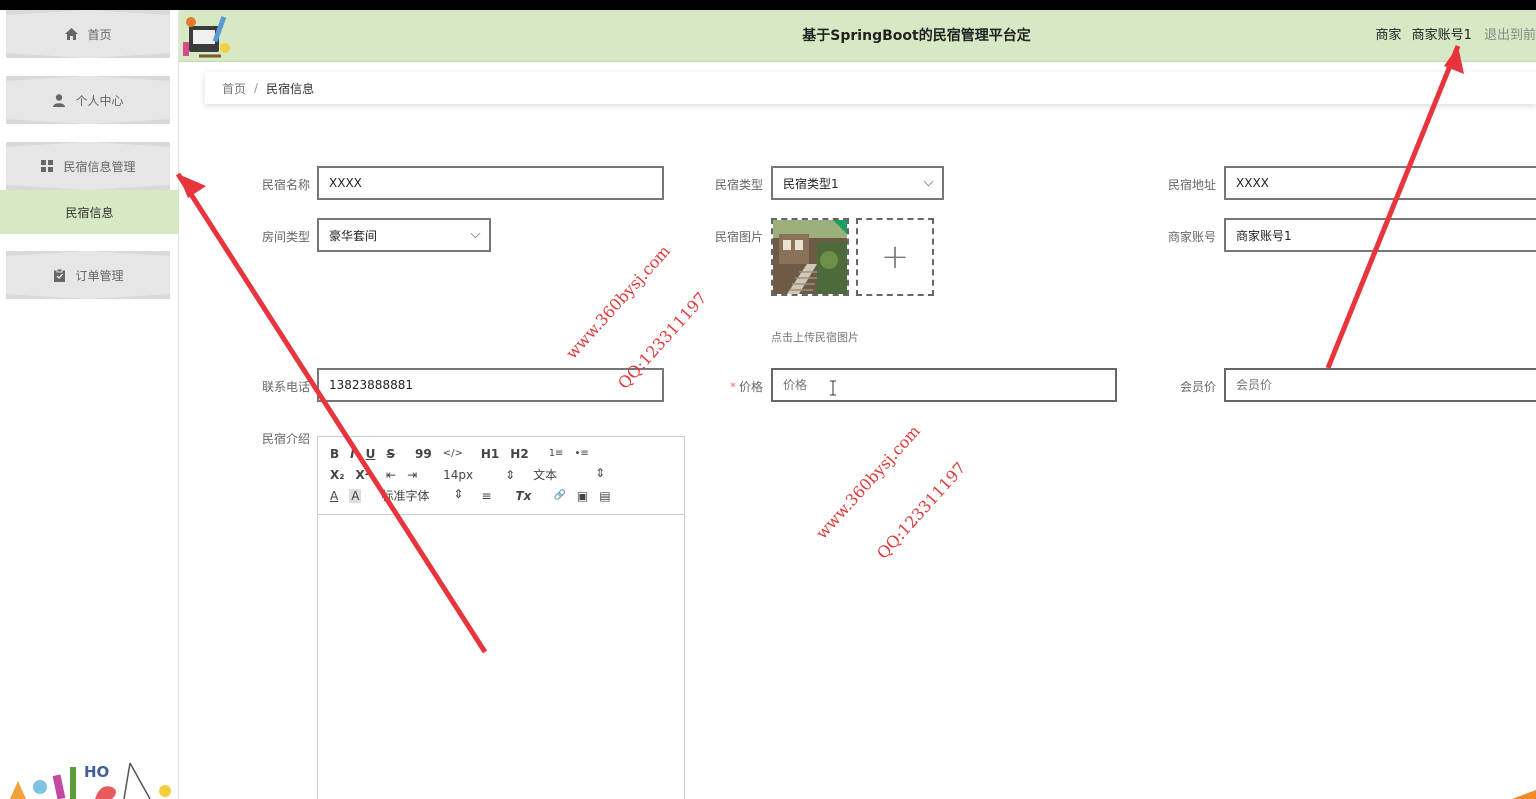 Image resolution: width=1536 pixels, height=799 pixels. Describe the element at coordinates (390, 454) in the screenshot. I see `strikethrough-button: S` at that location.